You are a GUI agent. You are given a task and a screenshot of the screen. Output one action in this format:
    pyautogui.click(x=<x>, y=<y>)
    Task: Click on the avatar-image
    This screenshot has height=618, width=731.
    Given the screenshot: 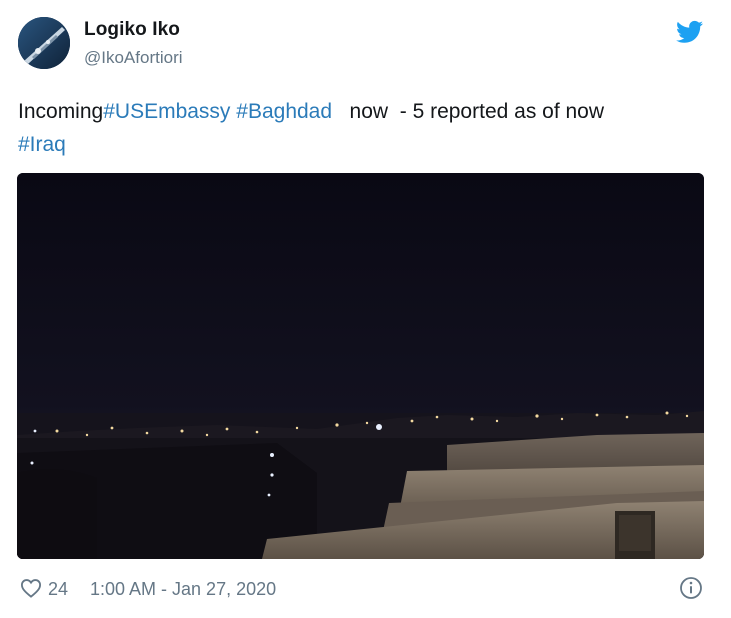 What is the action you would take?
    pyautogui.click(x=44, y=43)
    